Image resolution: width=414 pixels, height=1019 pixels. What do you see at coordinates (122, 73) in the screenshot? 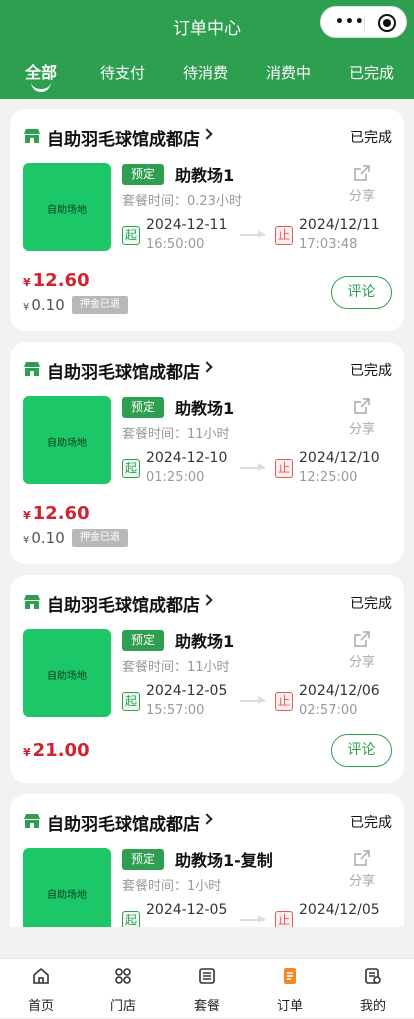
I see `tab-pending-payment: 待支付` at bounding box center [122, 73].